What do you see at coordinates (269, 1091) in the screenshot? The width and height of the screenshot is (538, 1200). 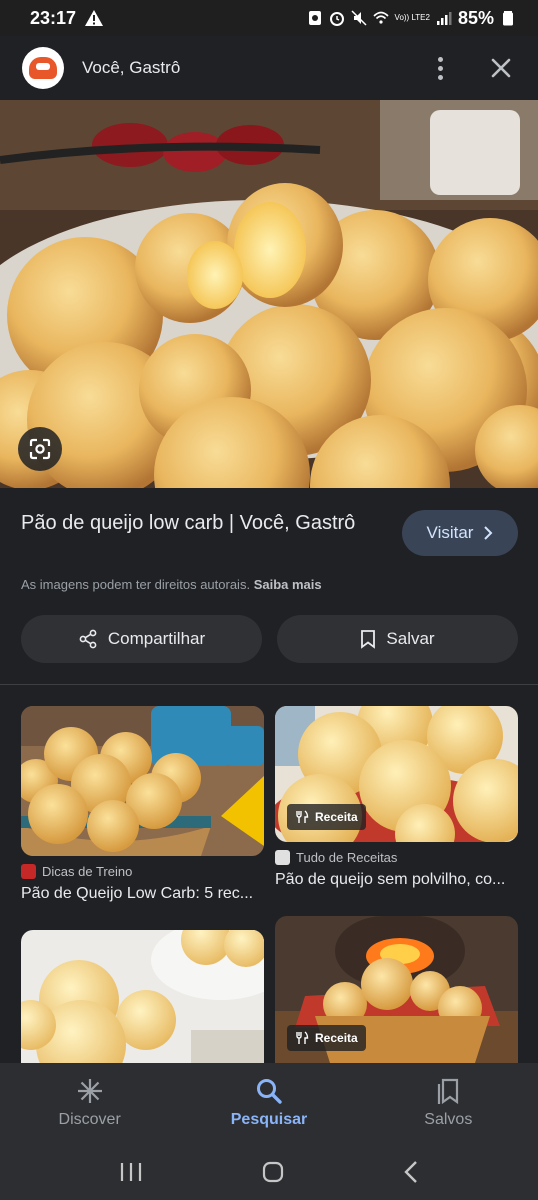 I see `search-icon` at bounding box center [269, 1091].